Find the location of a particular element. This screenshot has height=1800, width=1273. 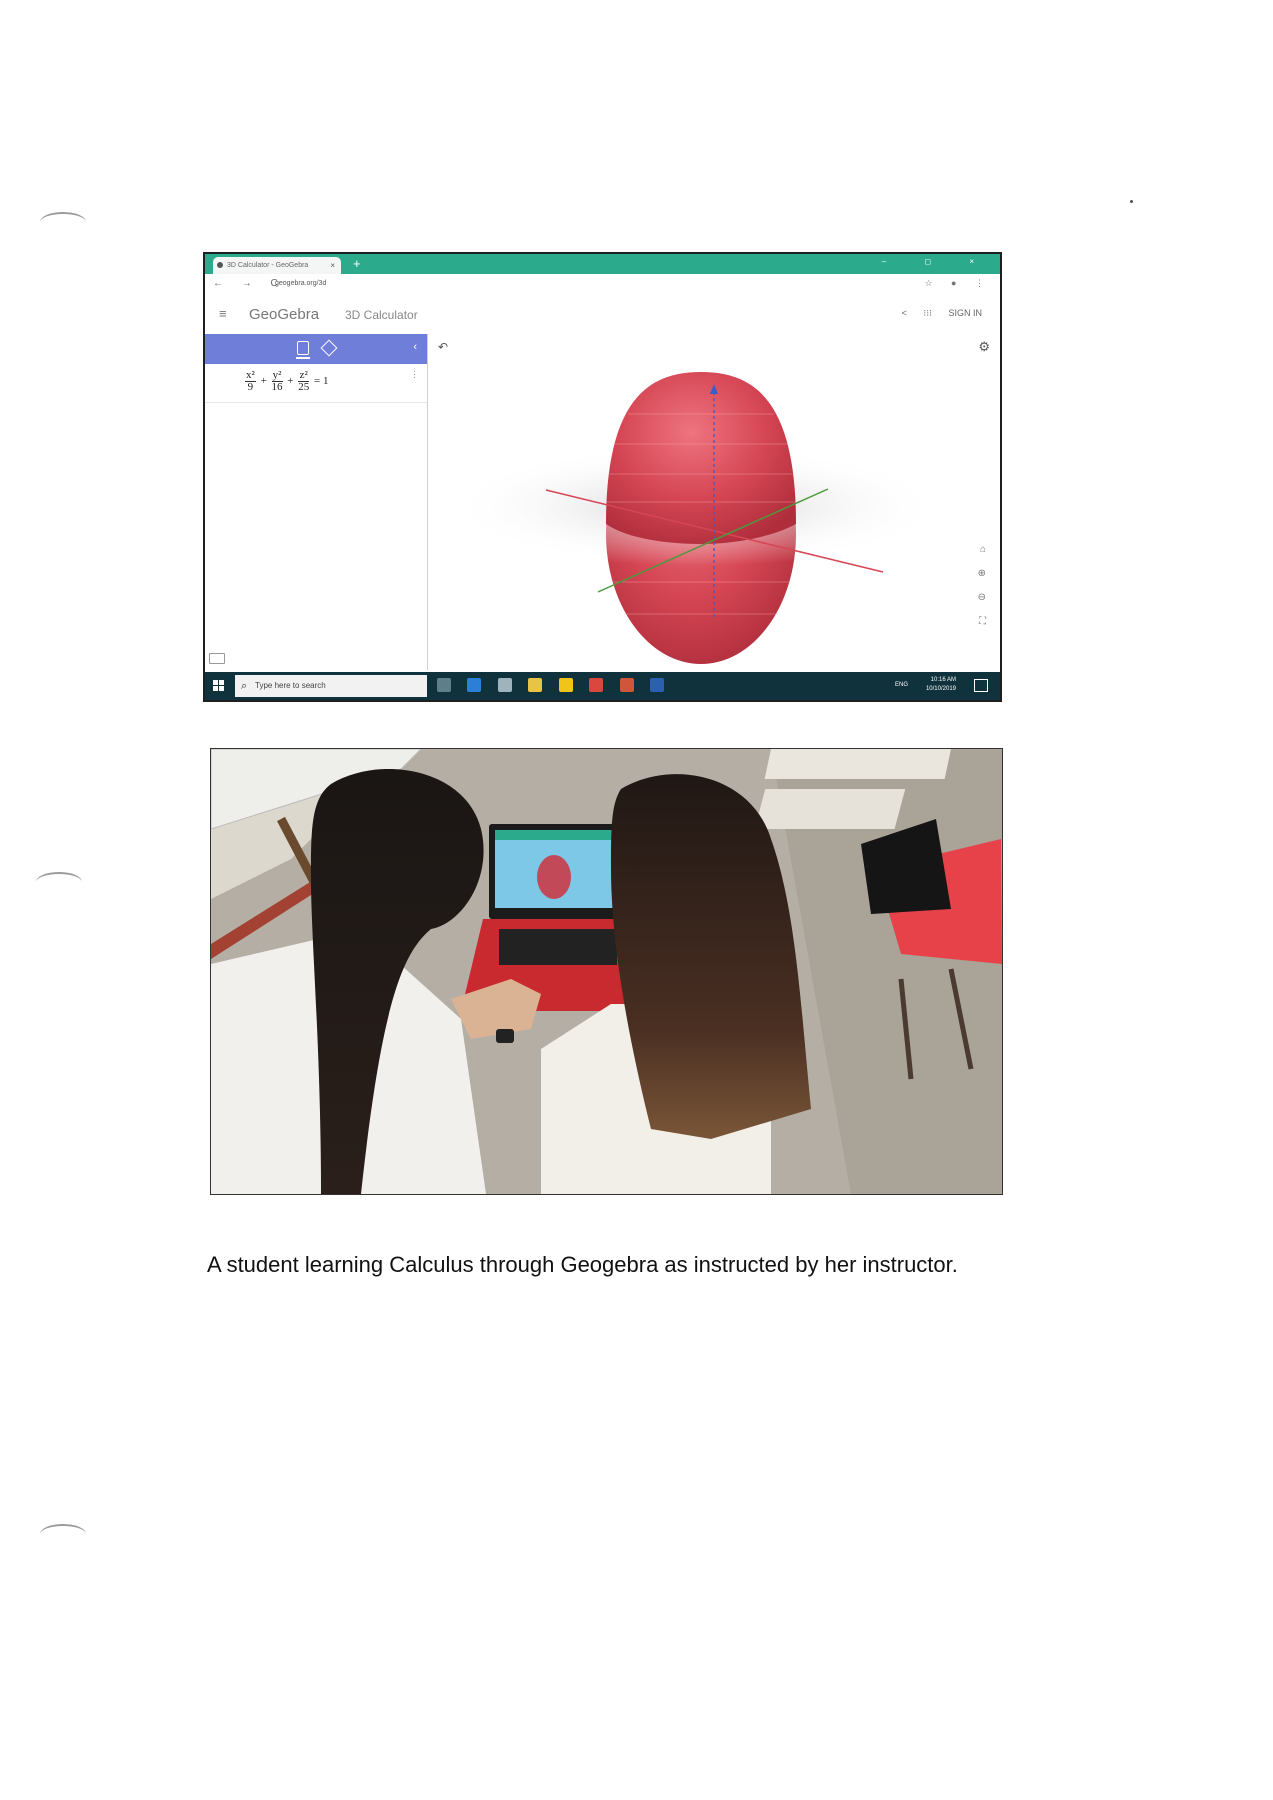

desk-top is located at coordinates (830, 809).